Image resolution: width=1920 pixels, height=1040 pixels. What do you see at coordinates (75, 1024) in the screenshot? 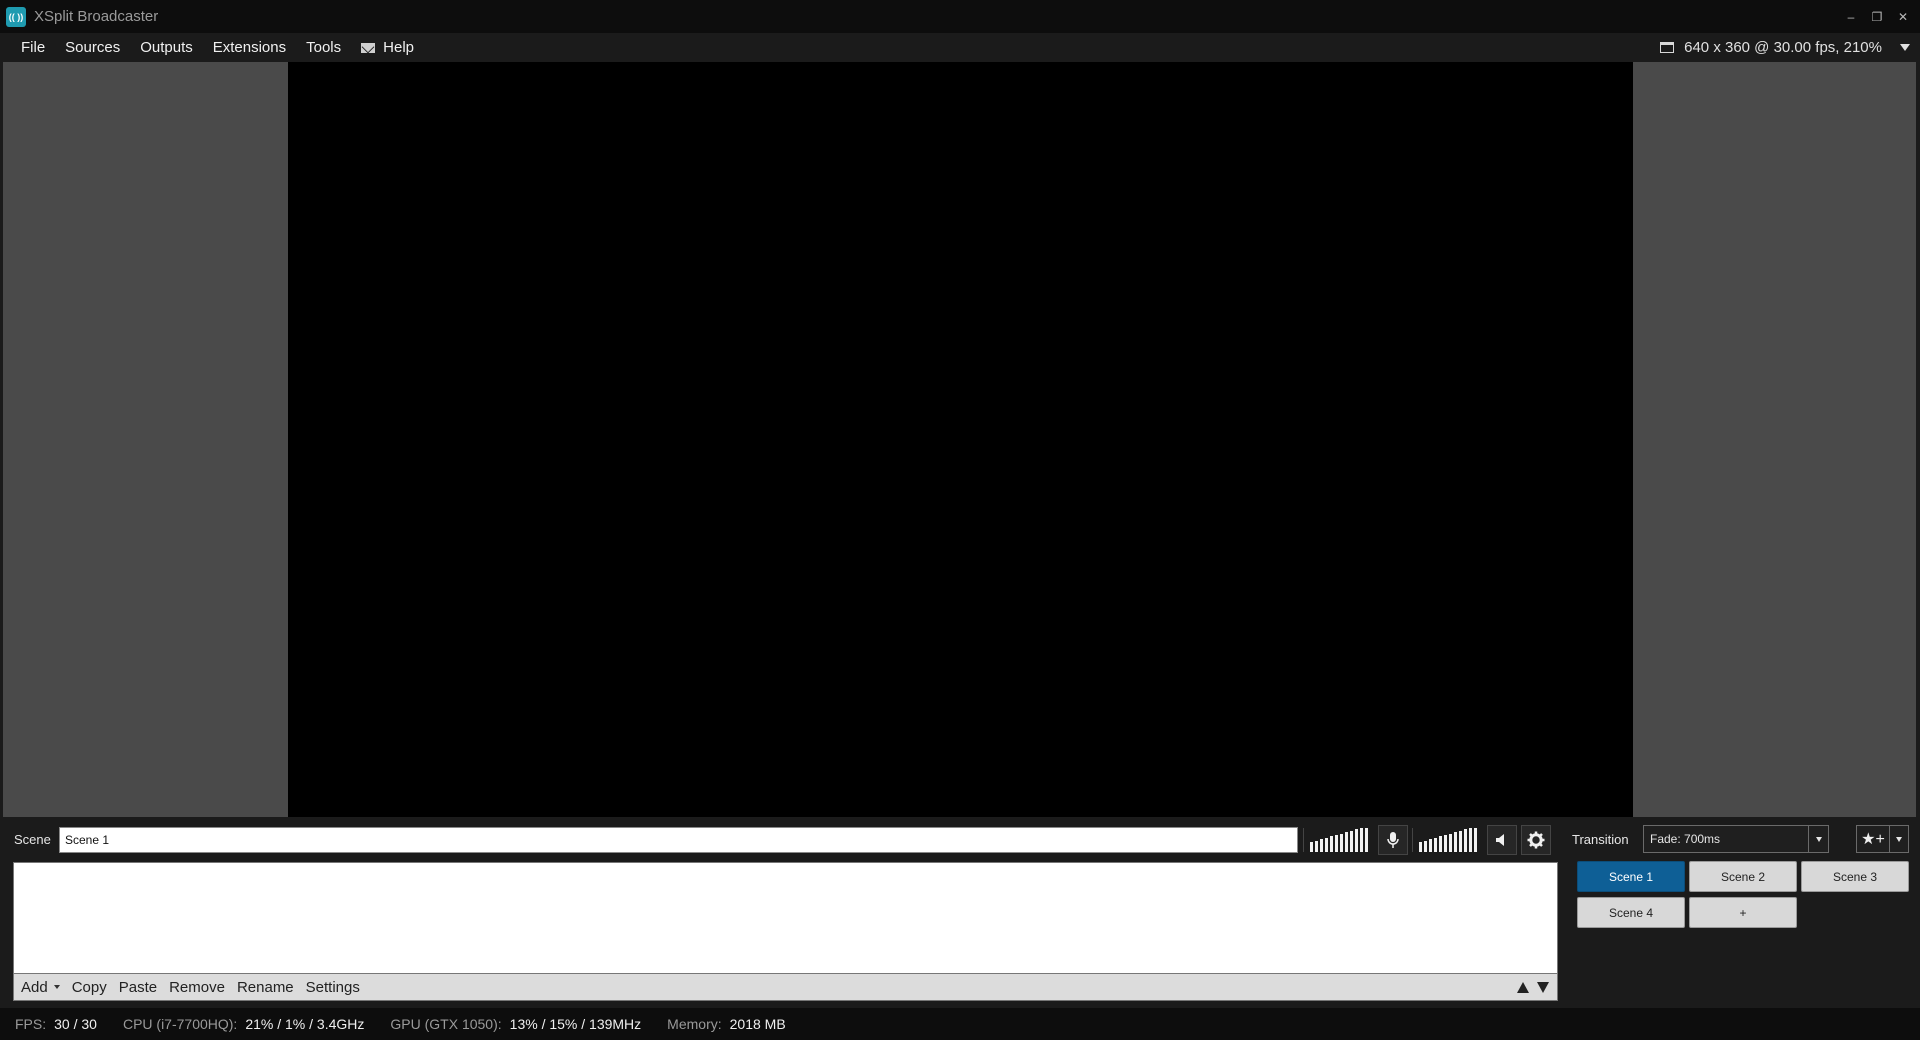
I see `fps-value: 30 / 30` at bounding box center [75, 1024].